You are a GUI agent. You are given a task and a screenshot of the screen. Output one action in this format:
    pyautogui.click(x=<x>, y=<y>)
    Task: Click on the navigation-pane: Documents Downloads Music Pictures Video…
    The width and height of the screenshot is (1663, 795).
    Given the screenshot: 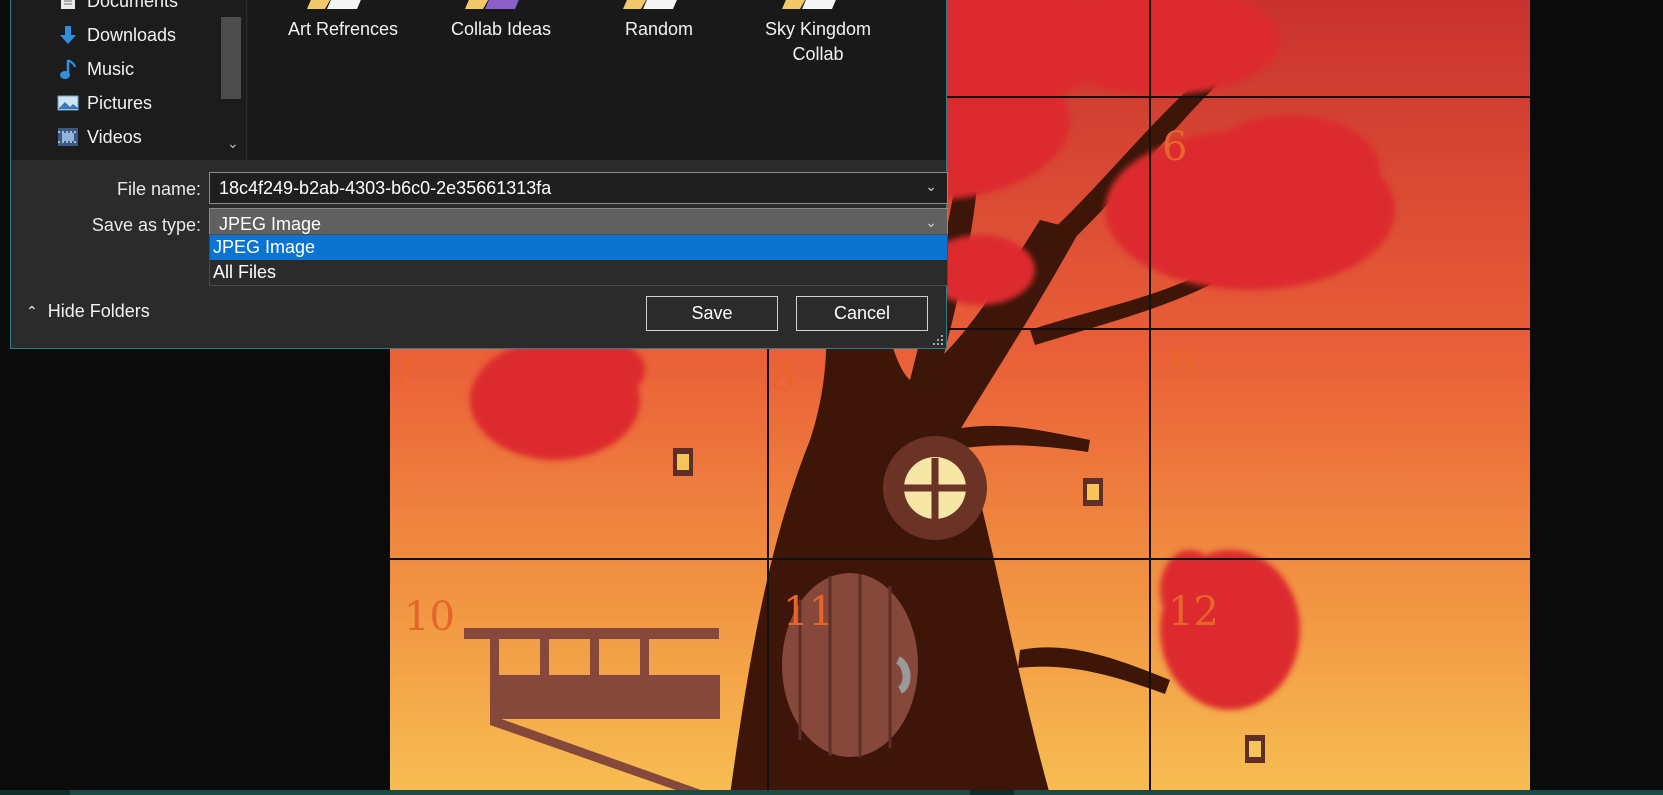 What is the action you would take?
    pyautogui.click(x=129, y=80)
    